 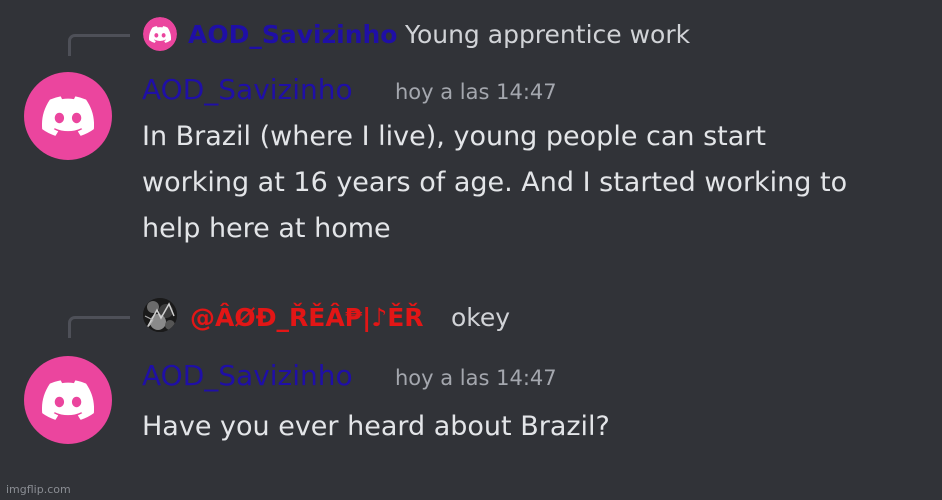 What do you see at coordinates (38, 489) in the screenshot?
I see `watermark: imgflip.com` at bounding box center [38, 489].